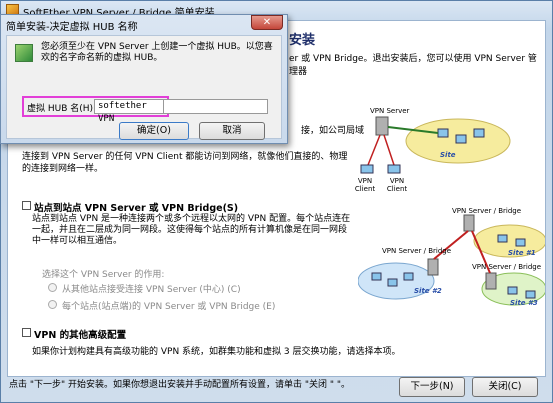  Describe the element at coordinates (24, 53) in the screenshot. I see `hub-icon` at that location.